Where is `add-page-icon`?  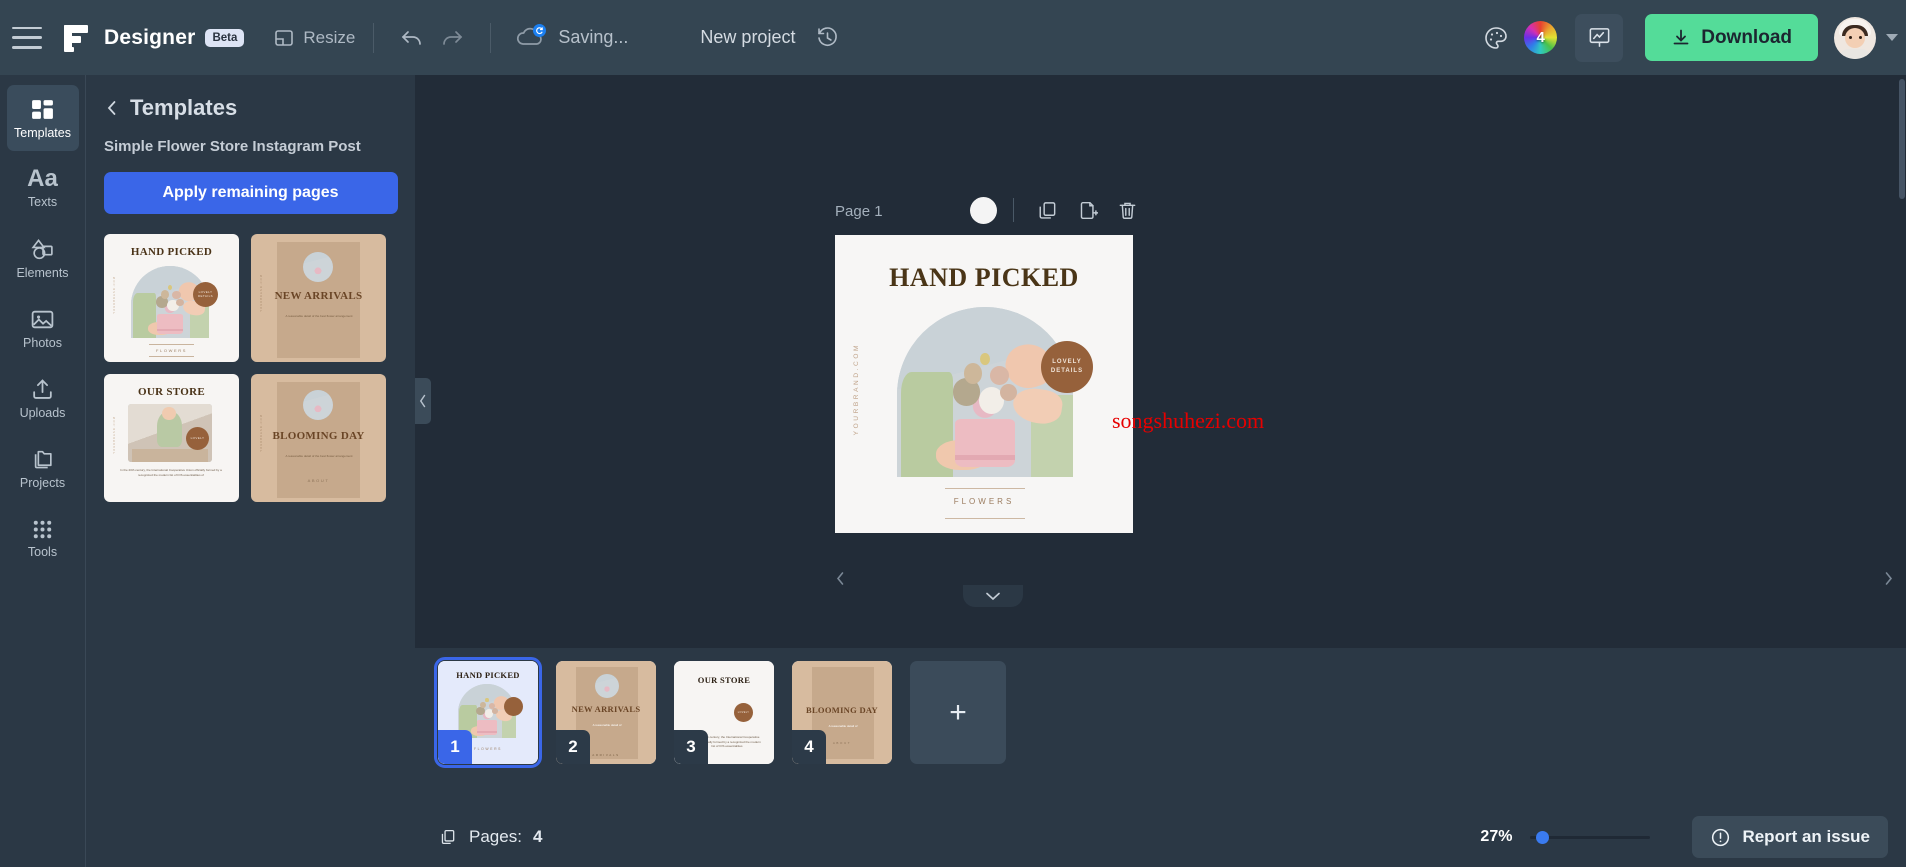 add-page-icon is located at coordinates (1087, 210).